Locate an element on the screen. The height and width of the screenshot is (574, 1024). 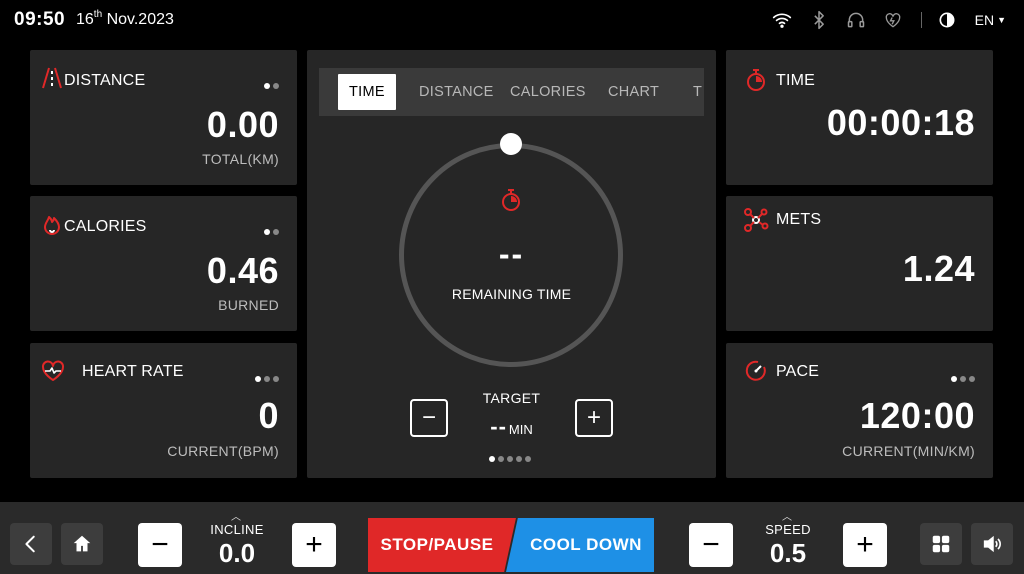
tab-chart: CHART is located at coordinates (633, 92).